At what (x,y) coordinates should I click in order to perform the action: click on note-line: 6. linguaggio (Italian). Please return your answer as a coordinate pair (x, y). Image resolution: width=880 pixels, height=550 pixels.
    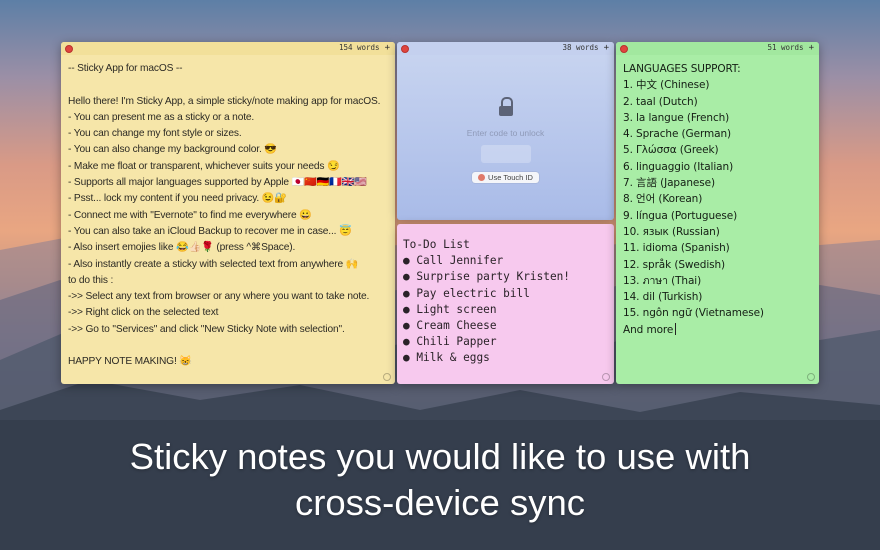
    Looking at the image, I should click on (678, 166).